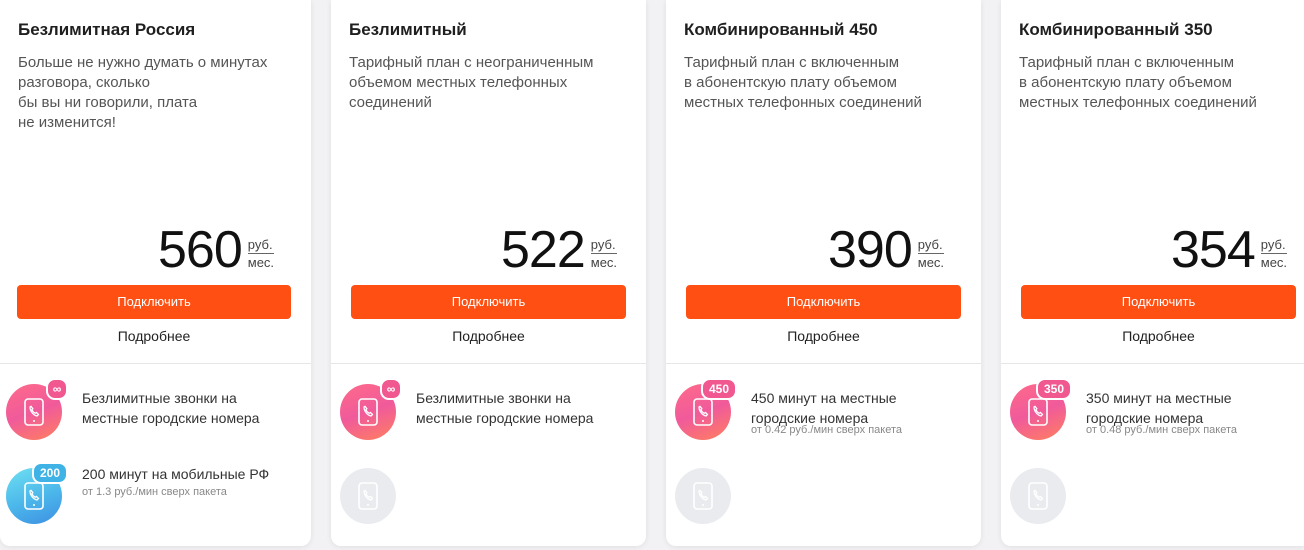 The width and height of the screenshot is (1304, 550). What do you see at coordinates (107, 29) in the screenshot?
I see `tariff-title: Безлимитная Россия` at bounding box center [107, 29].